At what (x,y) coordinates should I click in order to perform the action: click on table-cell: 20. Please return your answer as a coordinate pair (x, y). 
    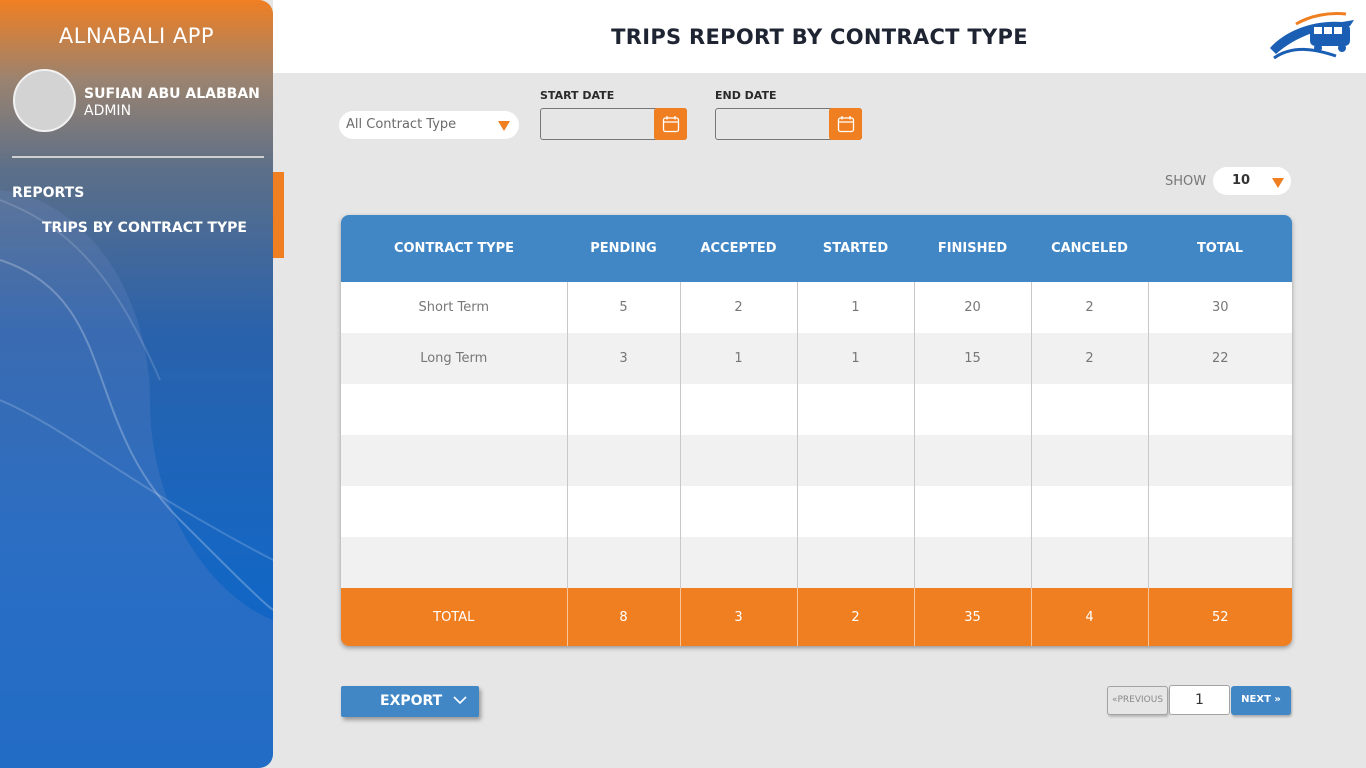
    Looking at the image, I should click on (972, 307).